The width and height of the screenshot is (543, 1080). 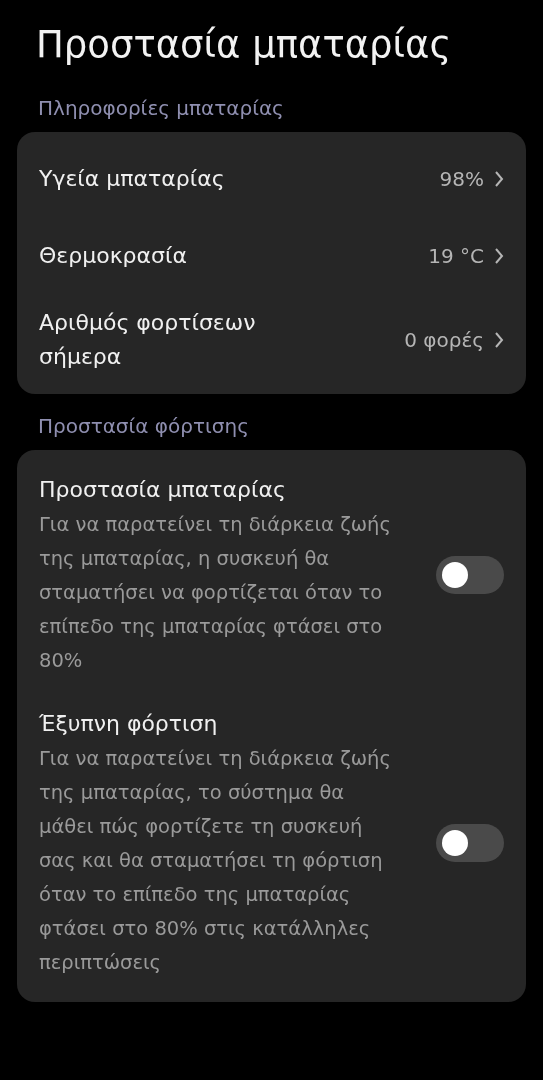 What do you see at coordinates (148, 340) in the screenshot?
I see `row-label: Αριθμός φορτίσεων σήμερα` at bounding box center [148, 340].